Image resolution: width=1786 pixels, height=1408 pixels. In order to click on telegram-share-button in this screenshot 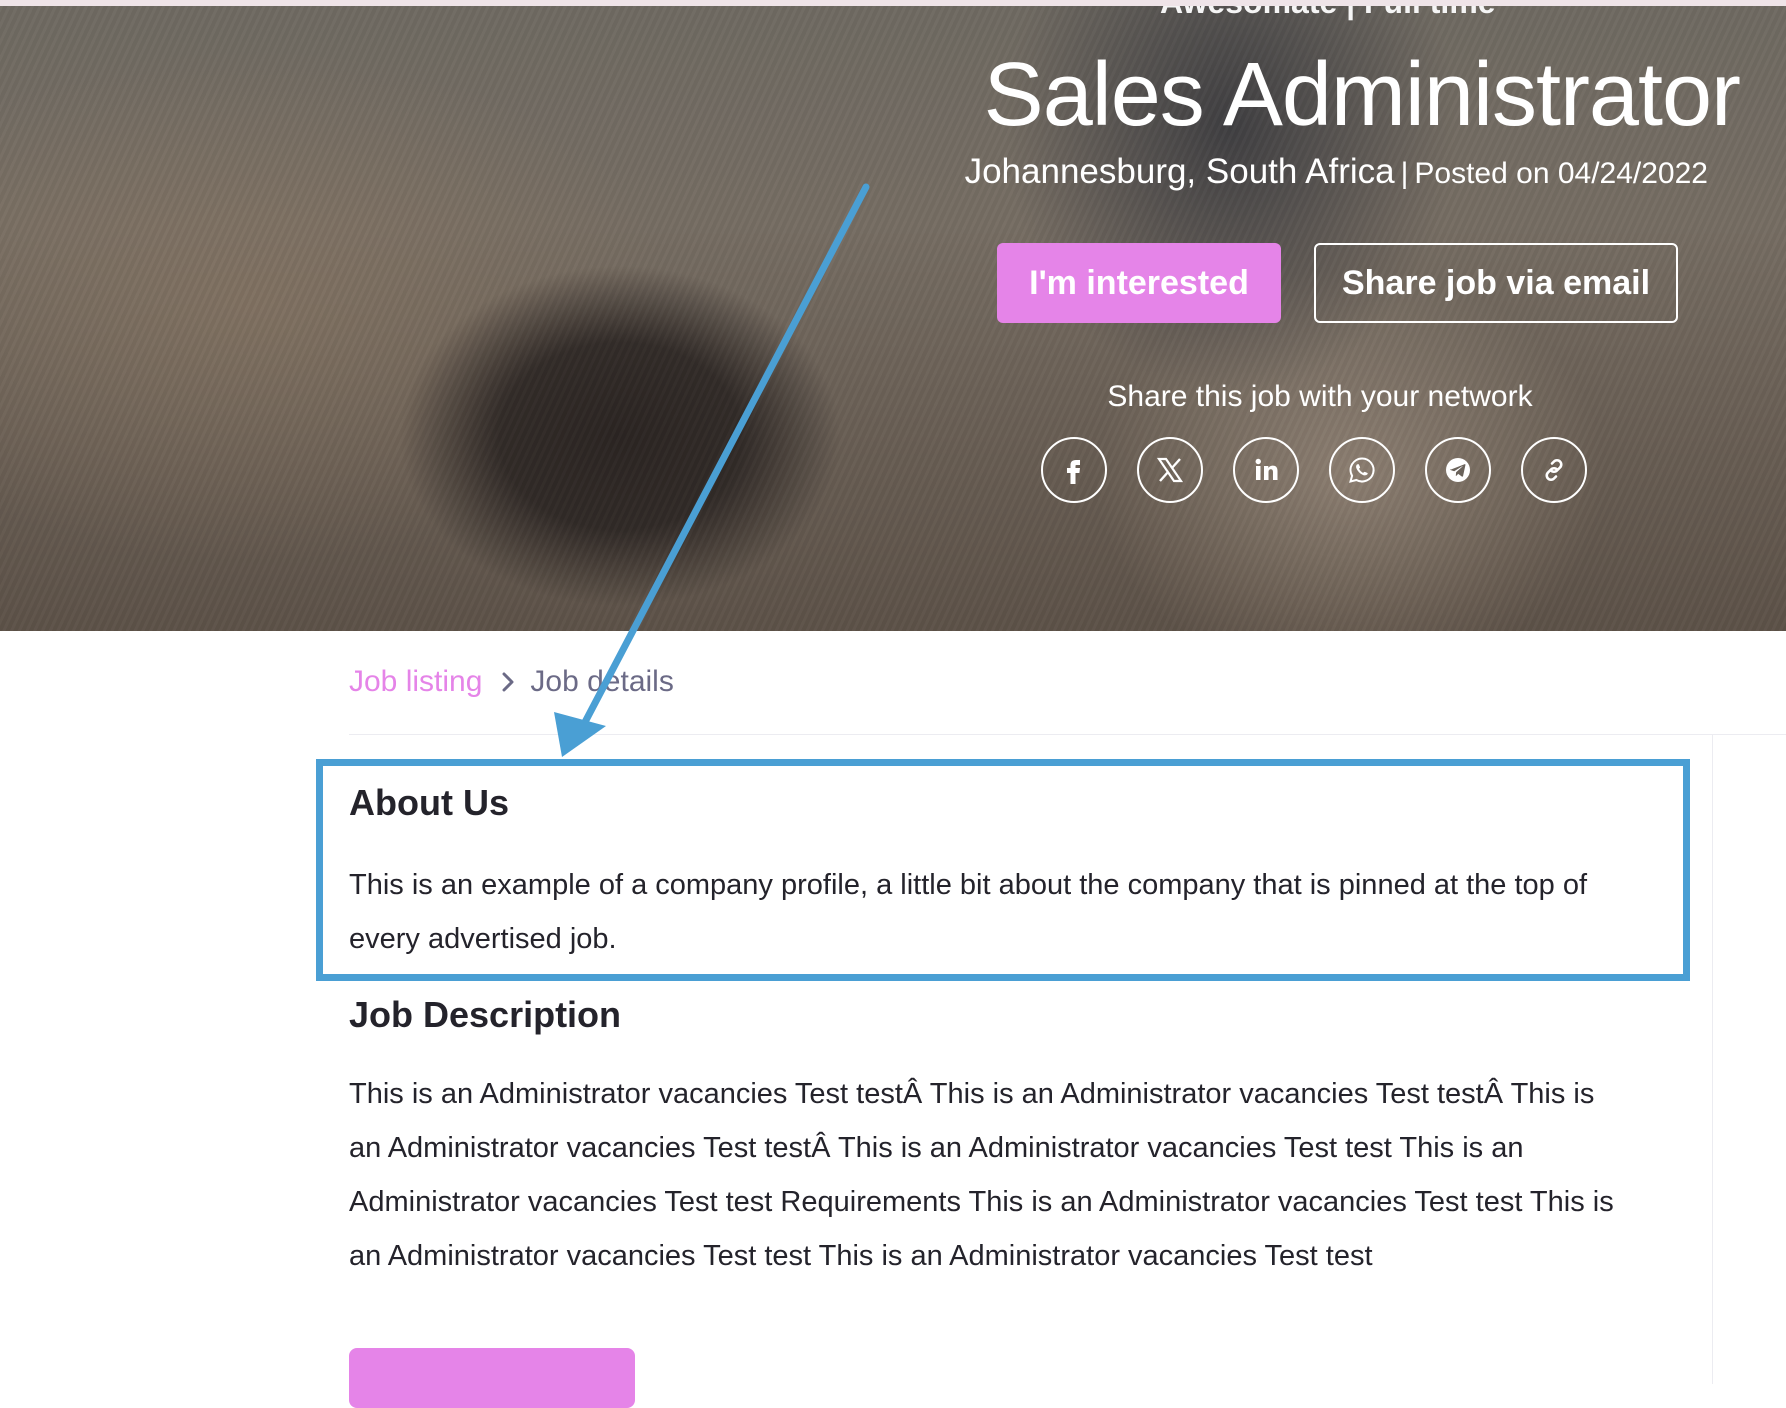, I will do `click(1458, 470)`.